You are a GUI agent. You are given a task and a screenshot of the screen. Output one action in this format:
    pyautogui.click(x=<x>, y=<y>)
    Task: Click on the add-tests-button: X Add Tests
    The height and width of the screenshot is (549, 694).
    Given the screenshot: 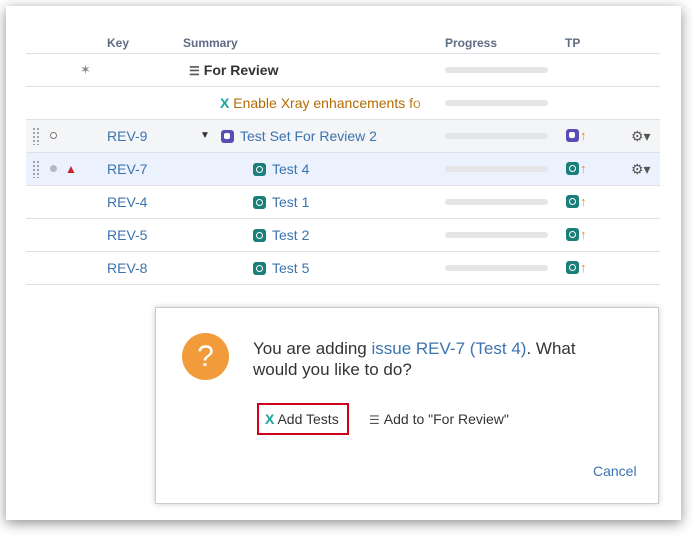 What is the action you would take?
    pyautogui.click(x=303, y=419)
    